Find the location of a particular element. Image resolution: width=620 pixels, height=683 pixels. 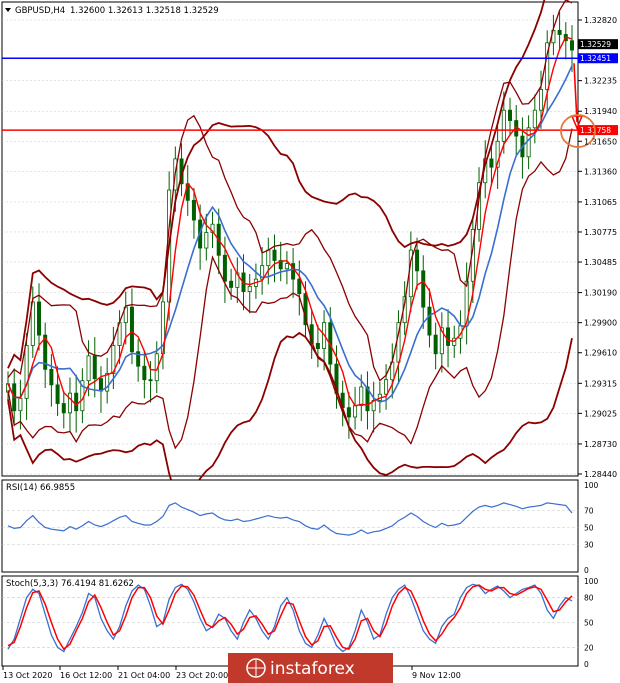

rsi-axis-label: 0 is located at coordinates (586, 570).